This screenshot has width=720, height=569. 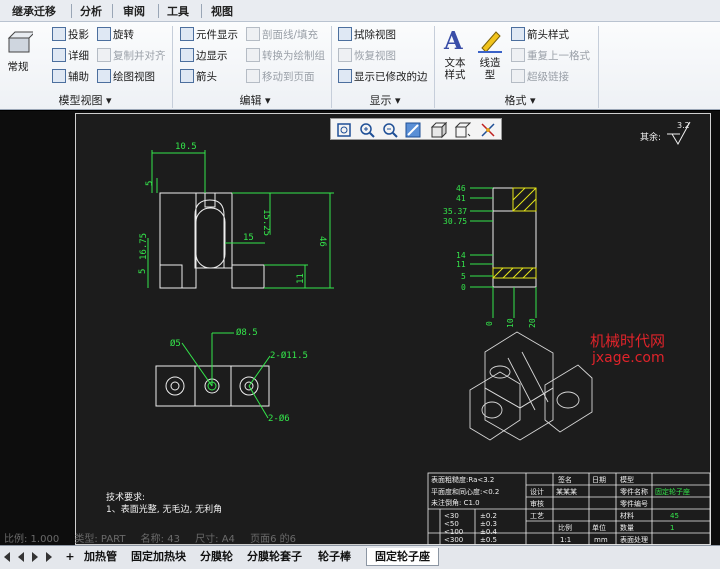 I want to click on side-dim-11: 11, so click(x=461, y=264).